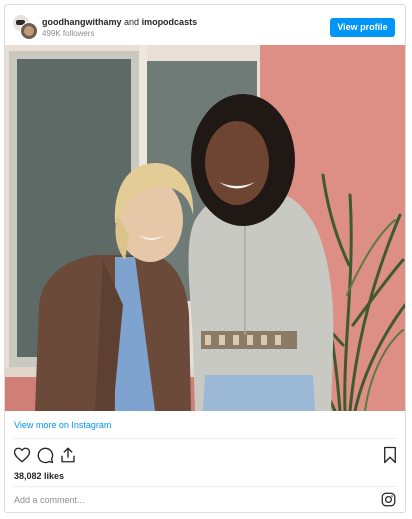 This screenshot has height=519, width=412. What do you see at coordinates (362, 27) in the screenshot?
I see `view-profile-button: View profile` at bounding box center [362, 27].